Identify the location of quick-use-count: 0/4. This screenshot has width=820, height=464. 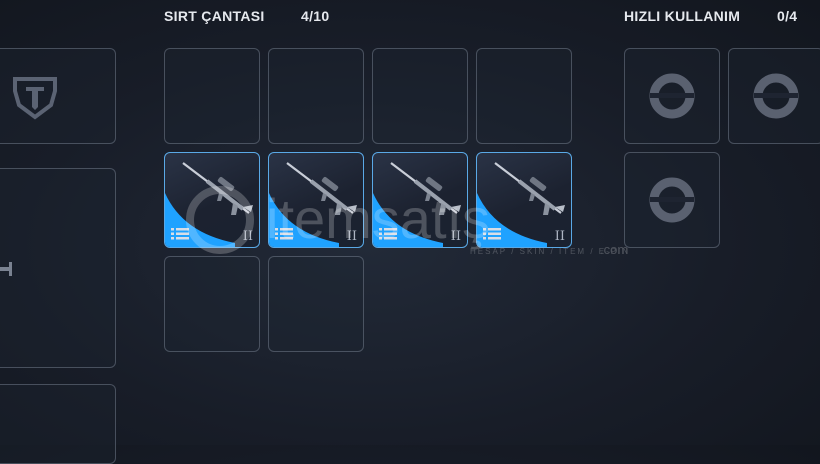
(787, 16).